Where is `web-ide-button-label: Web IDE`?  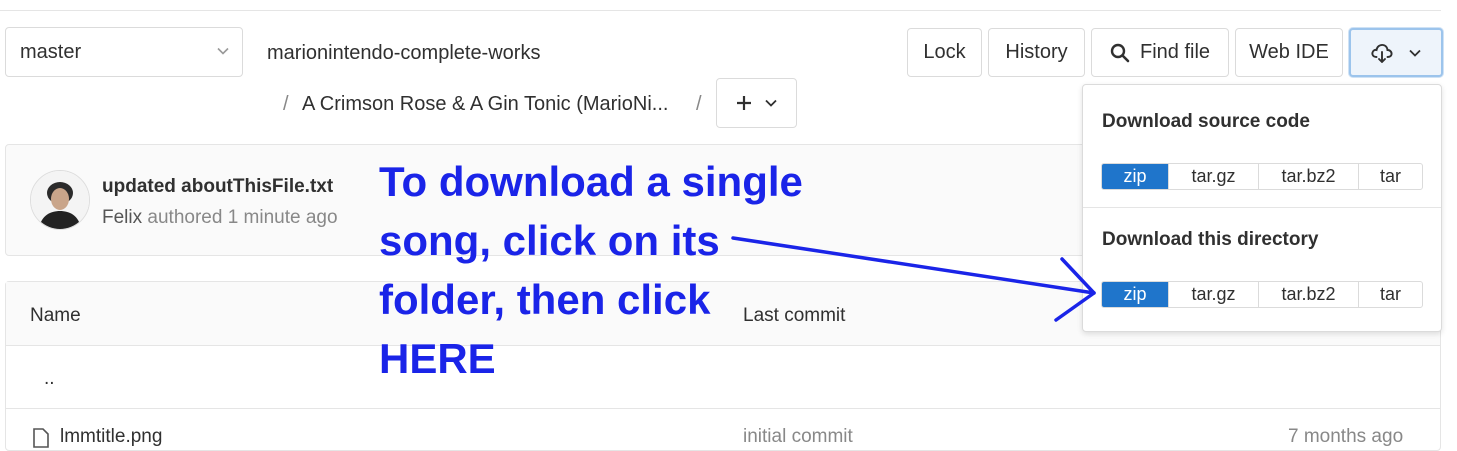 web-ide-button-label: Web IDE is located at coordinates (1289, 52).